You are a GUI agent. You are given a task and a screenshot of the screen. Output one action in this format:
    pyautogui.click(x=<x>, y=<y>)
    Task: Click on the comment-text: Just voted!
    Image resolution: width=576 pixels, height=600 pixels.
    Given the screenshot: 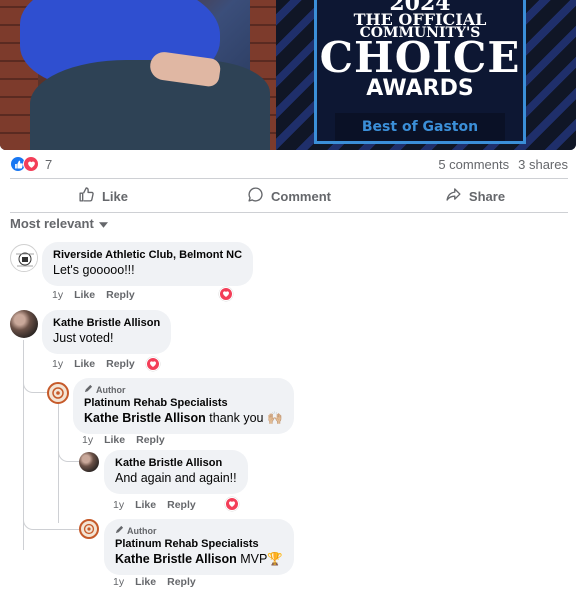 What is the action you would take?
    pyautogui.click(x=83, y=338)
    